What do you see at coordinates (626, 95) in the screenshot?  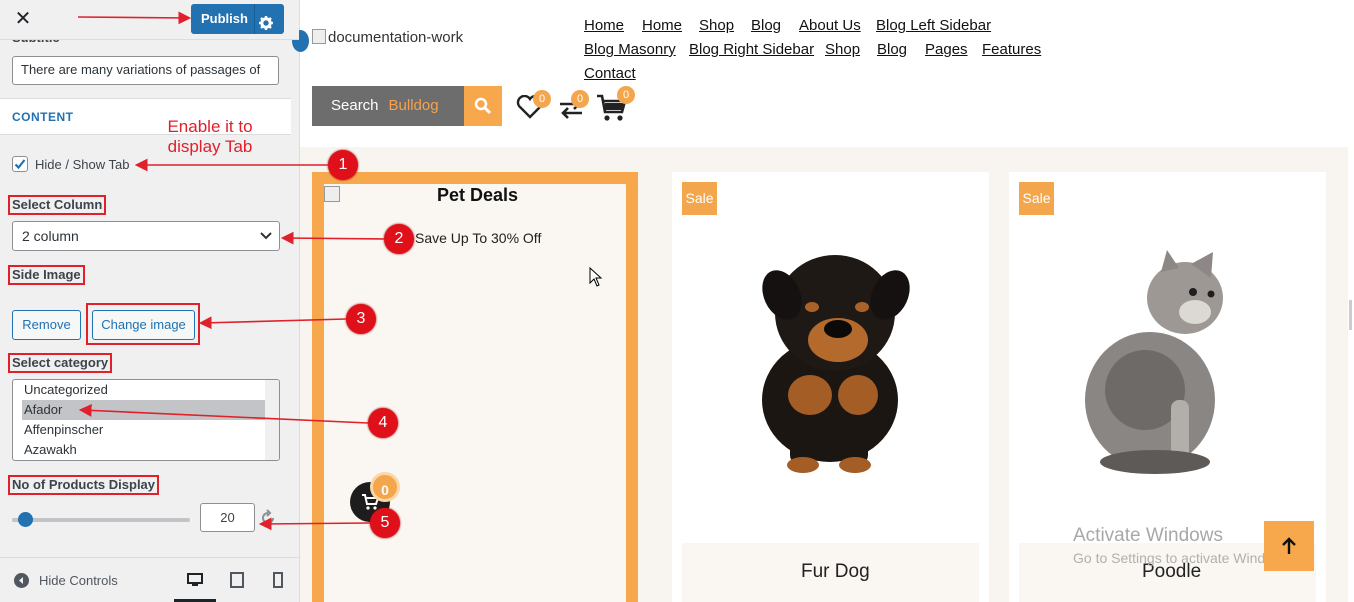 I see `cart-count-badge: 0` at bounding box center [626, 95].